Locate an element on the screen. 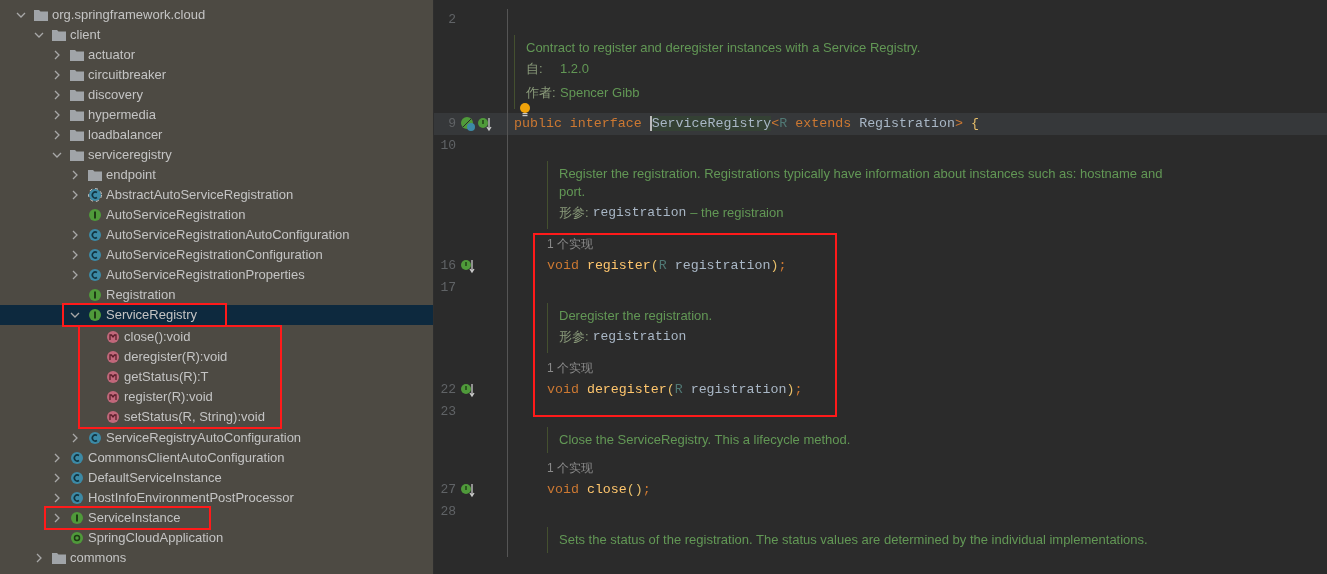 This screenshot has height=574, width=1327. tree-row: AutoServiceRegistrationConfiguration is located at coordinates (216, 255).